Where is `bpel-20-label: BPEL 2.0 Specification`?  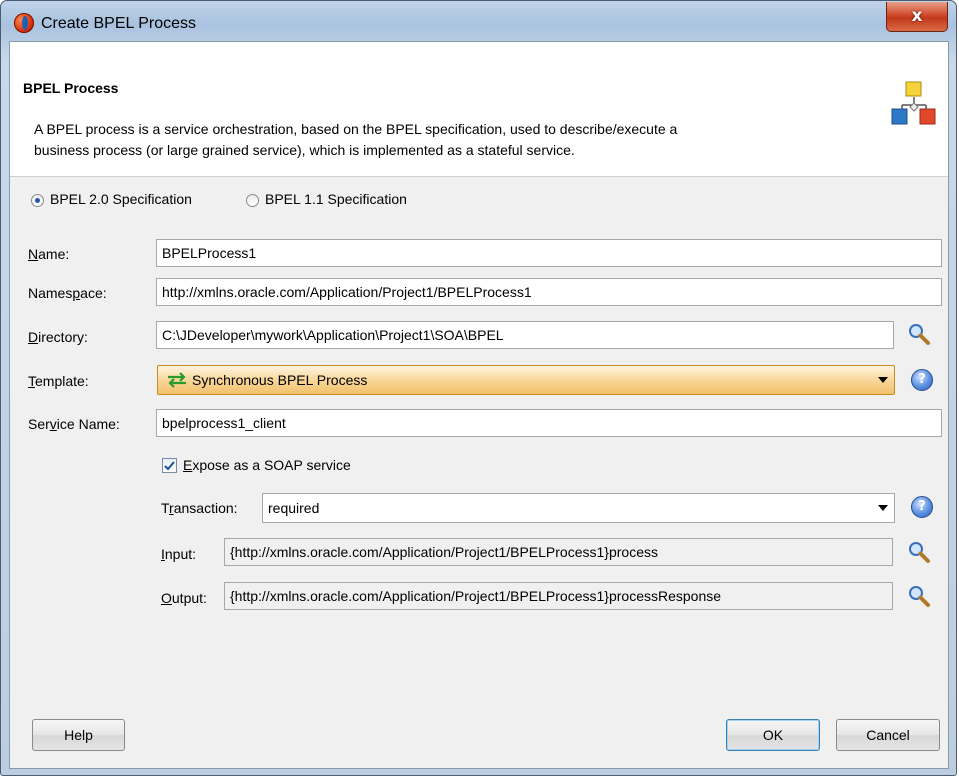 bpel-20-label: BPEL 2.0 Specification is located at coordinates (121, 199).